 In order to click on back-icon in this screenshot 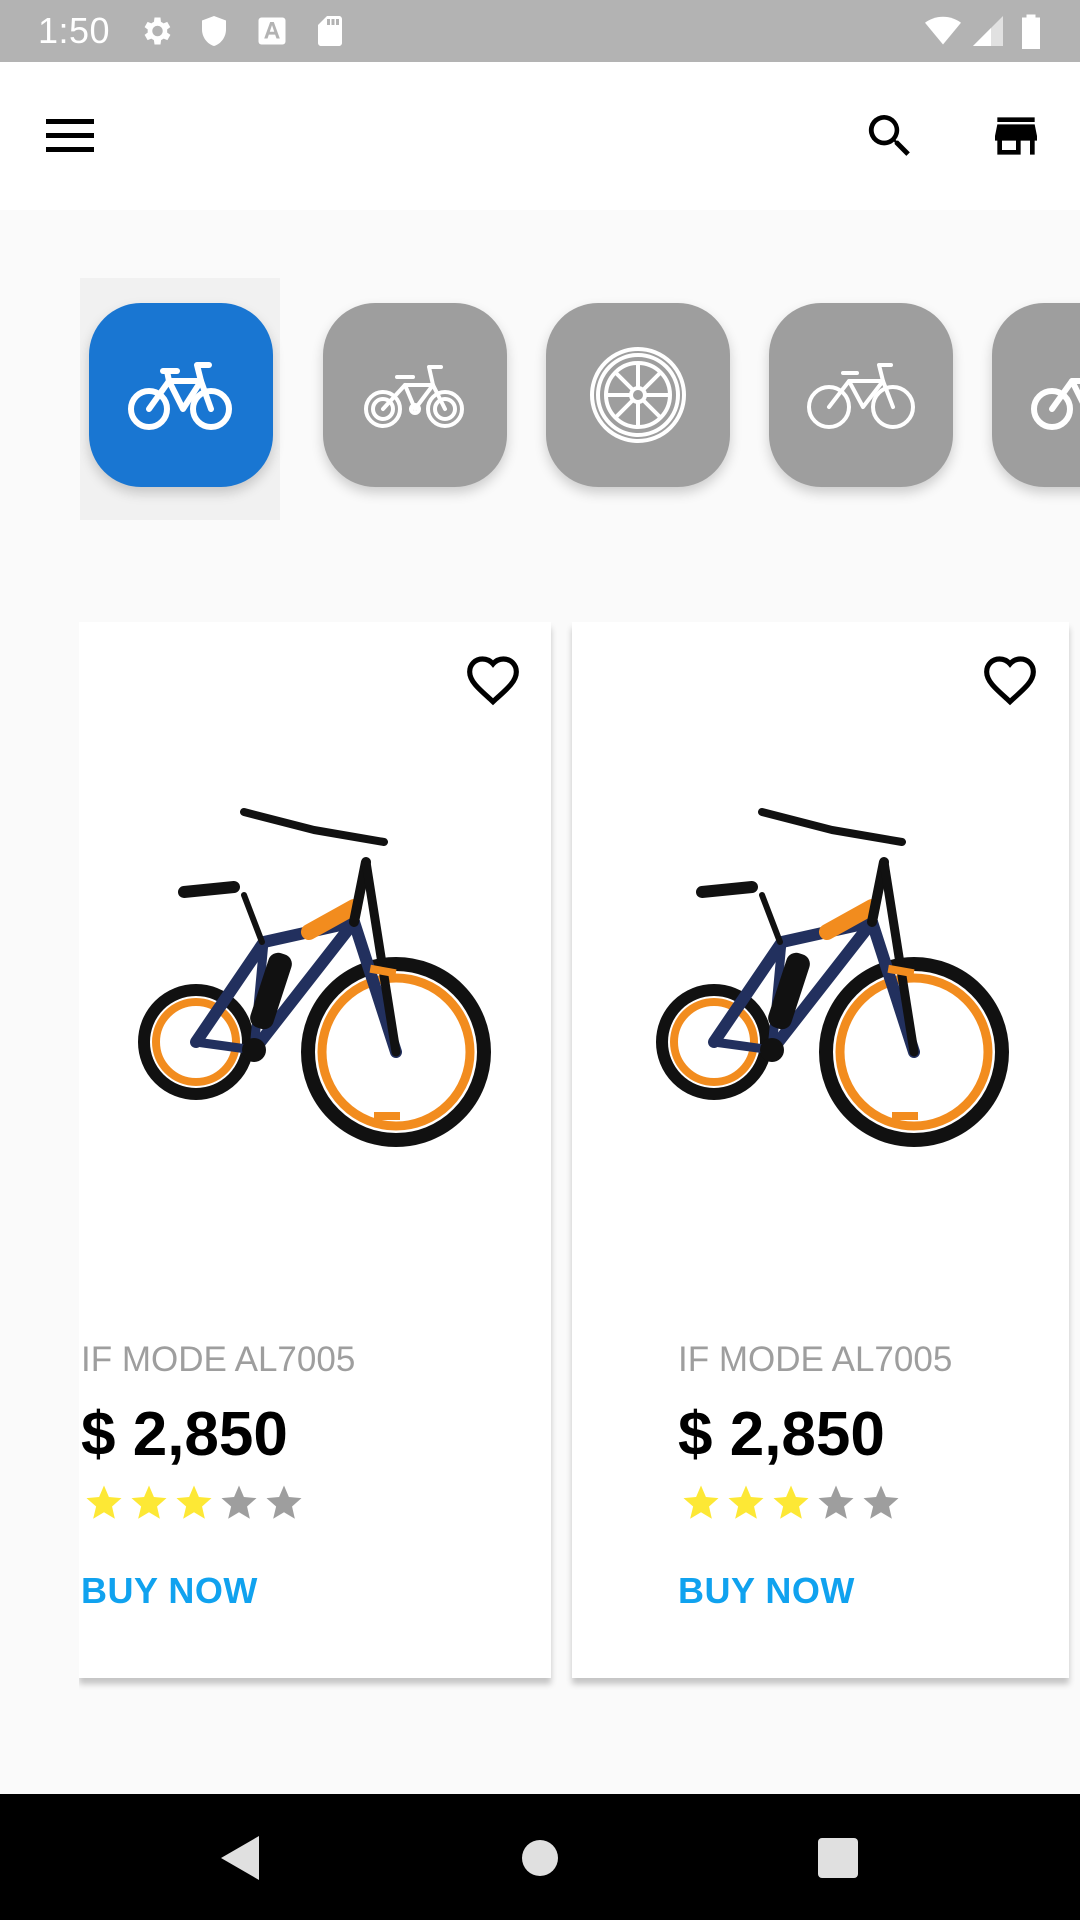, I will do `click(240, 1858)`.